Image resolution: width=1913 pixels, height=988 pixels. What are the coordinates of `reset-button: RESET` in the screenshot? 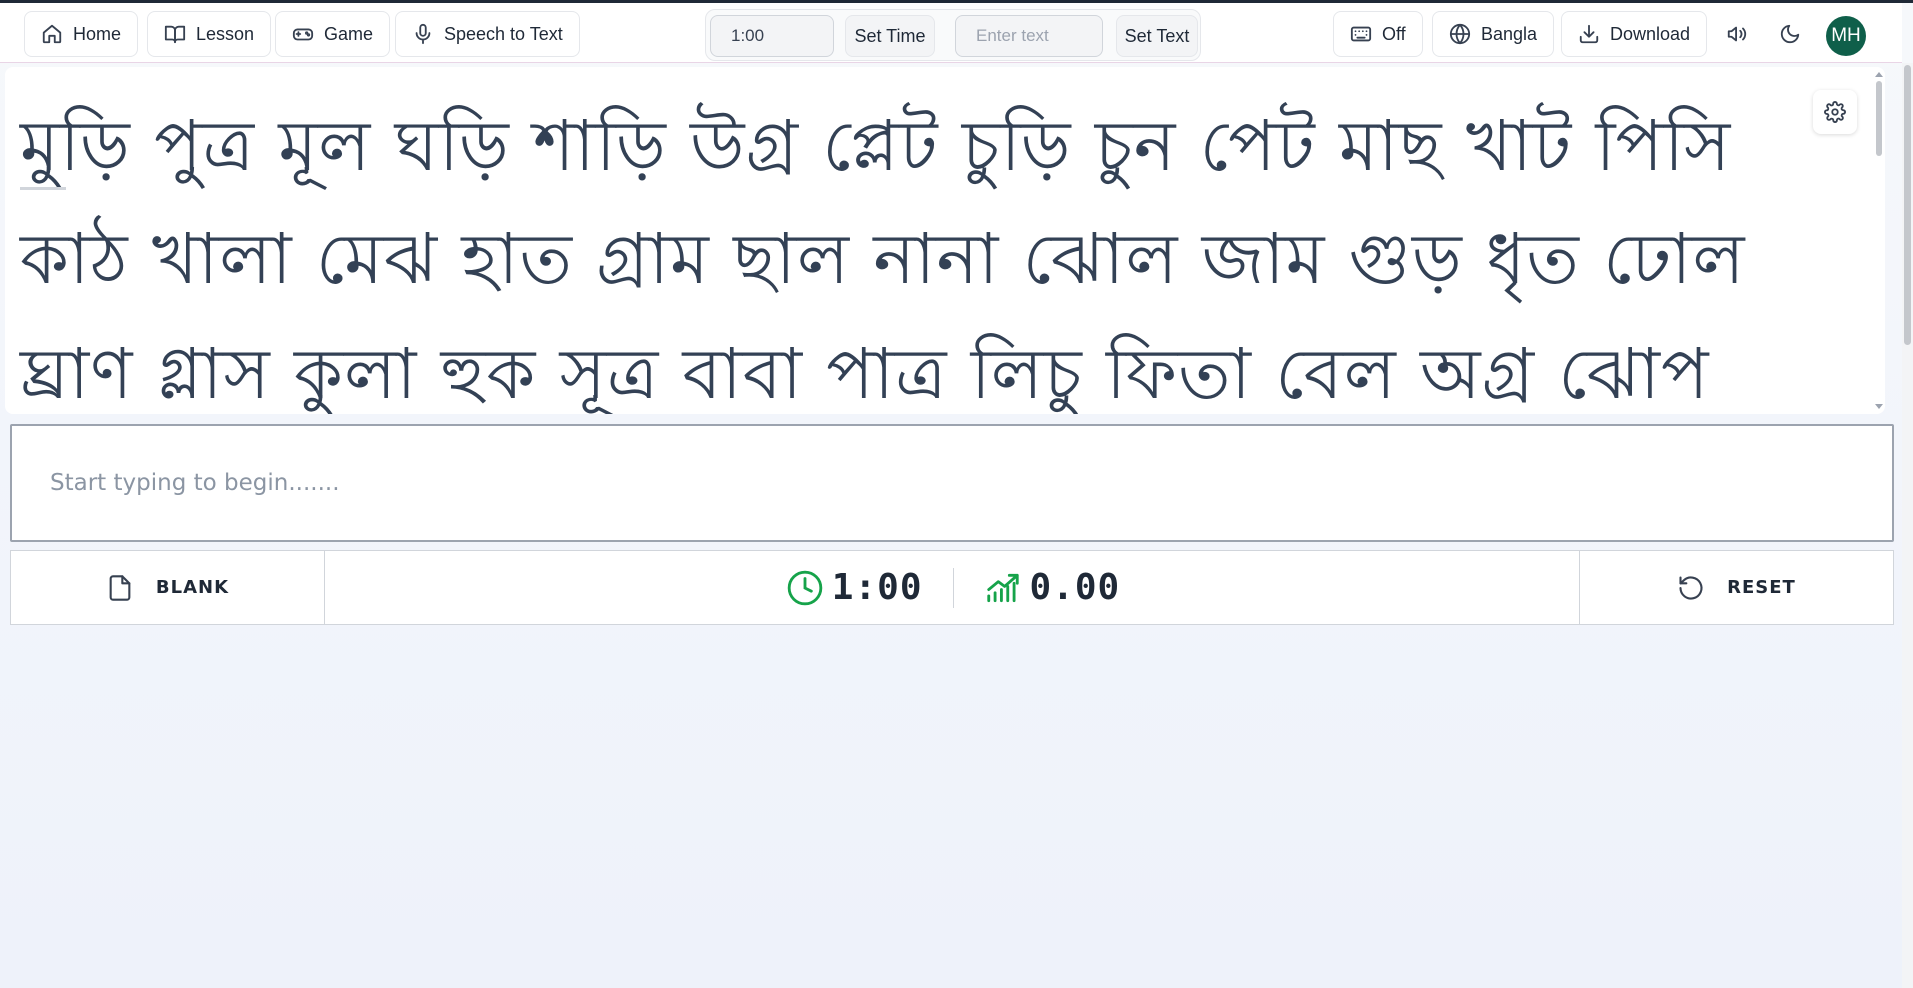 It's located at (1736, 587).